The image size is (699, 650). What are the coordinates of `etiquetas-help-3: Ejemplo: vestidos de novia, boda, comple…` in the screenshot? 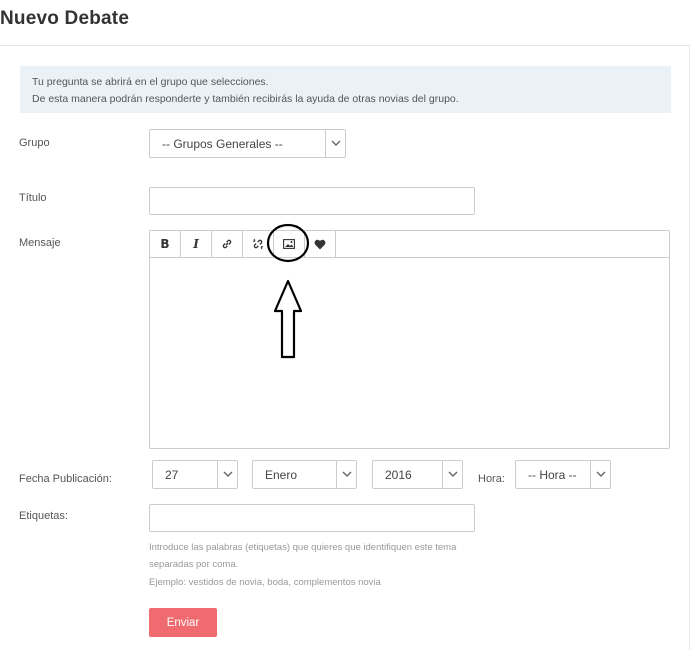 It's located at (265, 582).